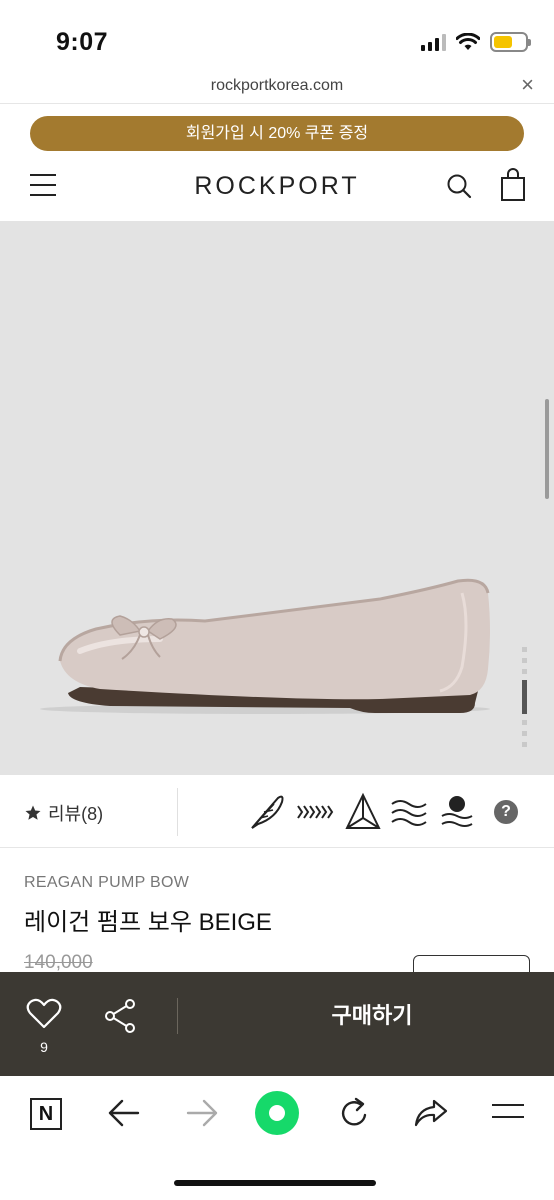 The height and width of the screenshot is (1200, 554). Describe the element at coordinates (468, 41) in the screenshot. I see `wifi-icon` at that location.